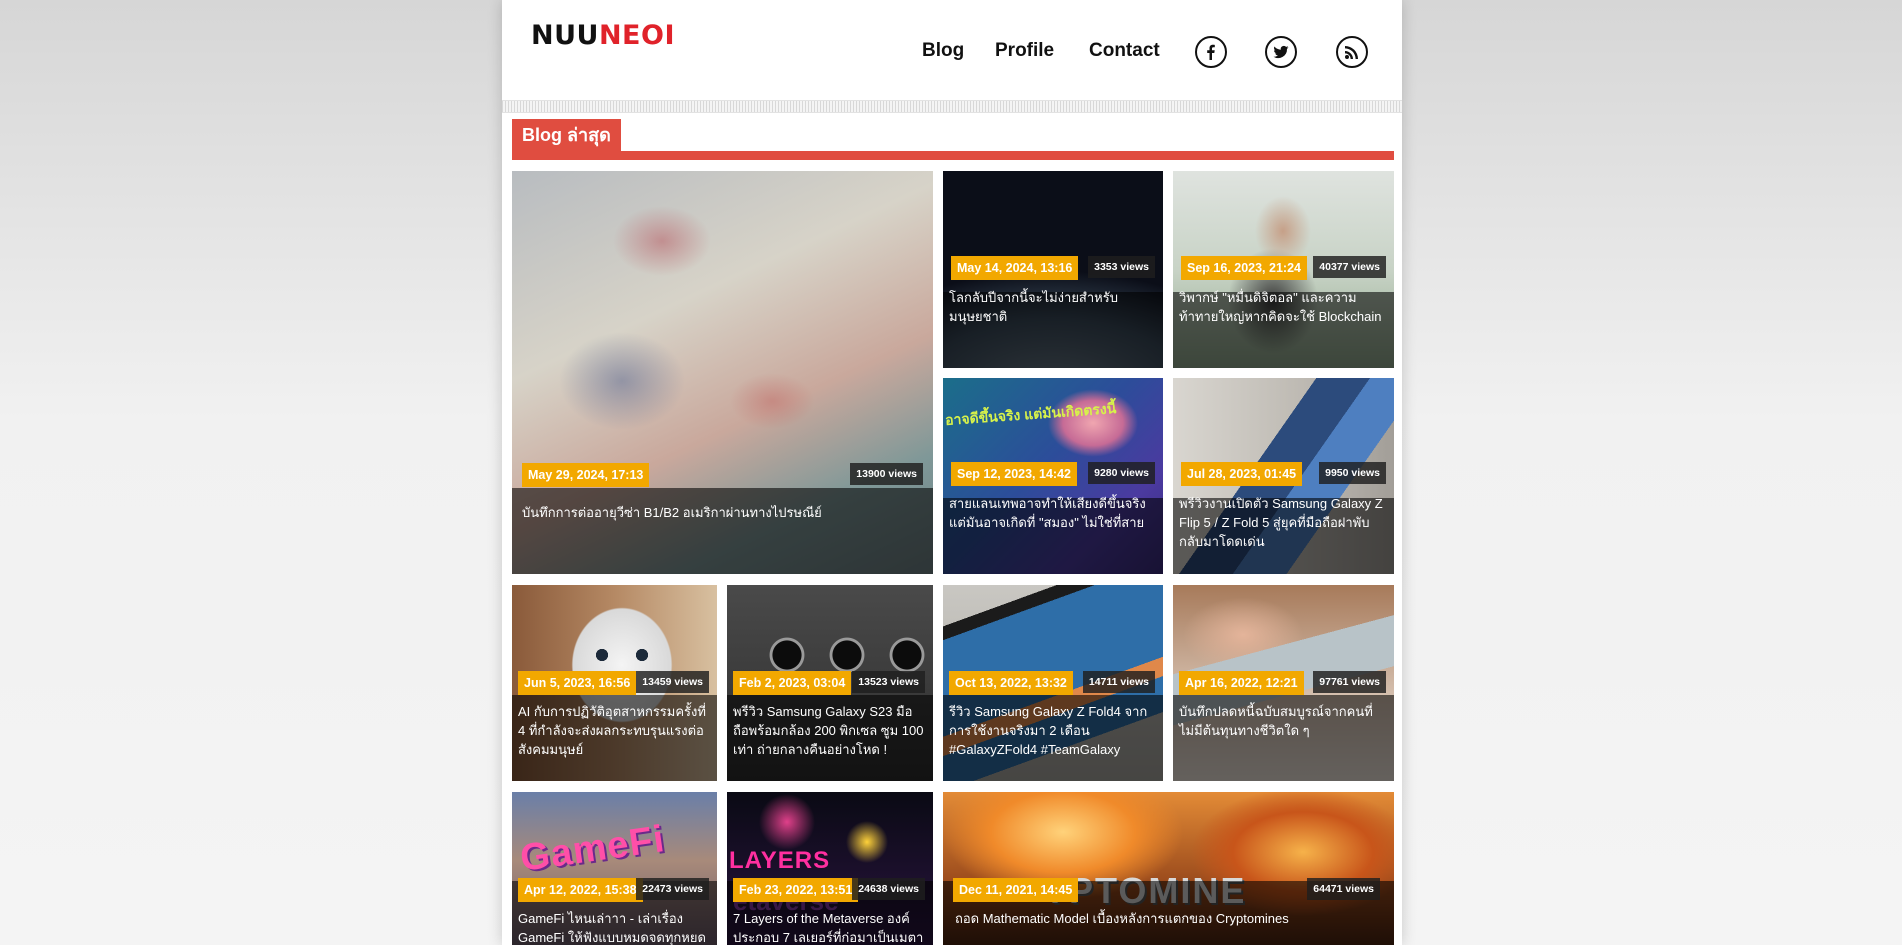 This screenshot has height=945, width=1902. What do you see at coordinates (1052, 307) in the screenshot?
I see `post-title: โลกลับปีจากนี้จะไม่ง่ายสำหรับมนุษยชาติ` at bounding box center [1052, 307].